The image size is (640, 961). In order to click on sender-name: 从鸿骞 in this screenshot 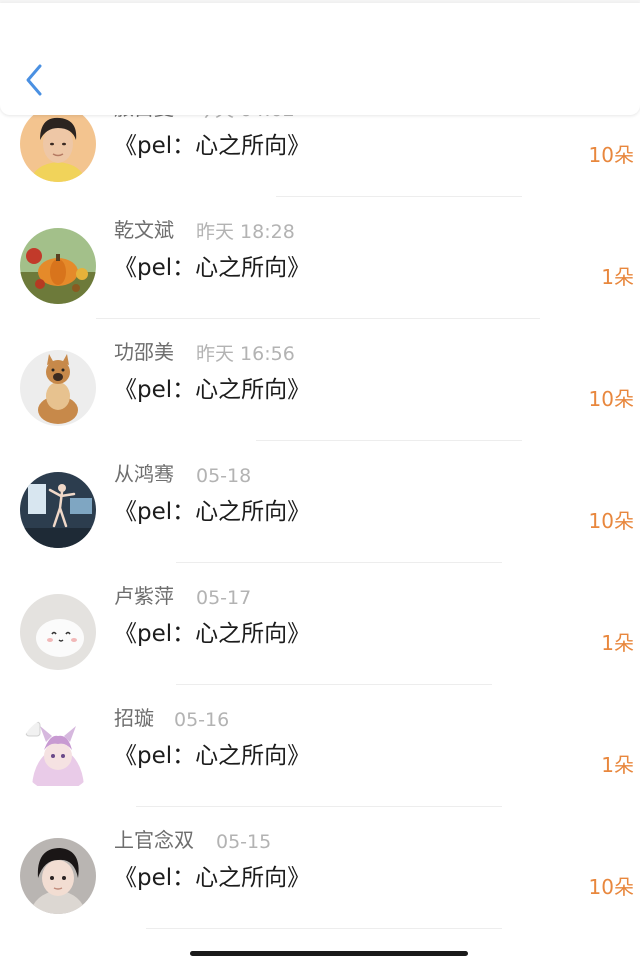, I will do `click(144, 474)`.